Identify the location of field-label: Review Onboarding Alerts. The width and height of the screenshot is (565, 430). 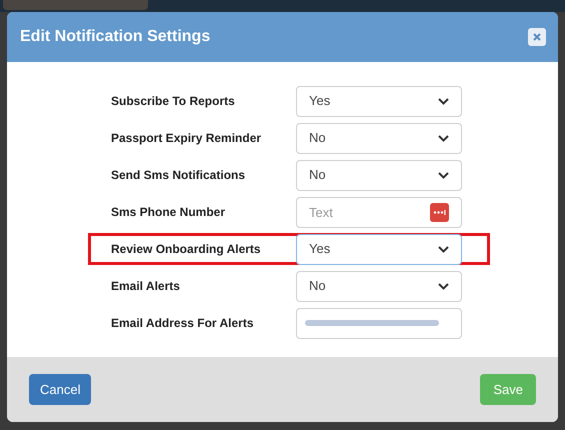
(186, 249).